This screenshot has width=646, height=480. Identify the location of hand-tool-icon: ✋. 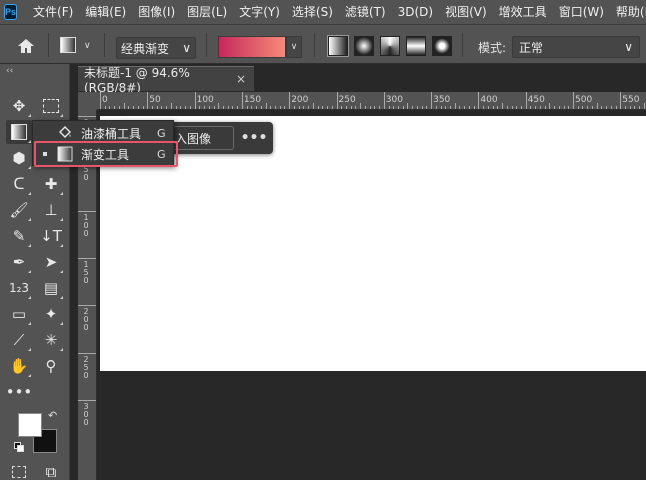
(19, 366).